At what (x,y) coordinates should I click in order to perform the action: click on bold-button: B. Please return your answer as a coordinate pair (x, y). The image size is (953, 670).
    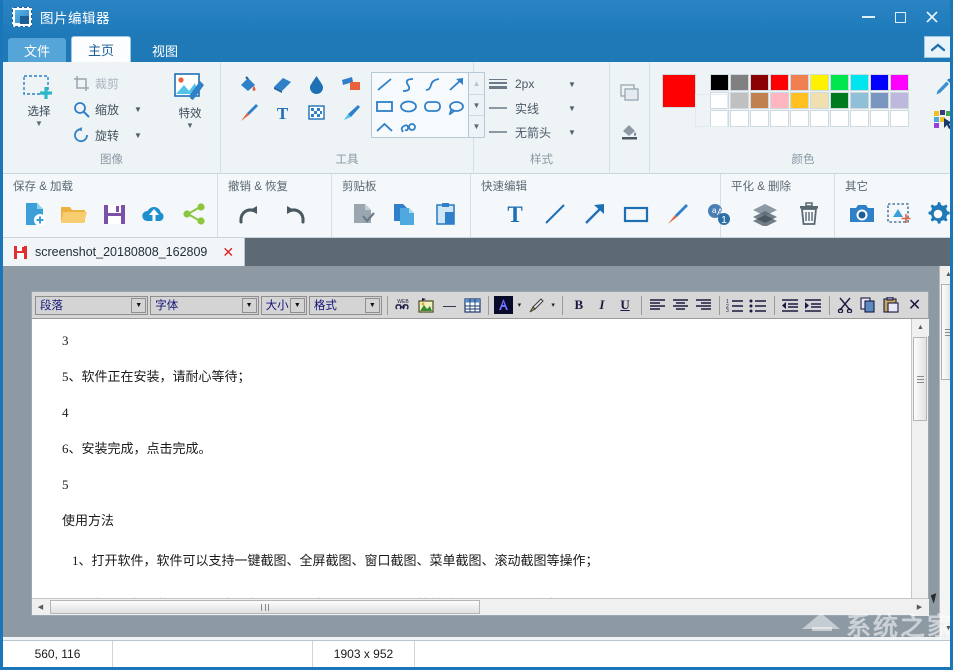
    Looking at the image, I should click on (578, 305).